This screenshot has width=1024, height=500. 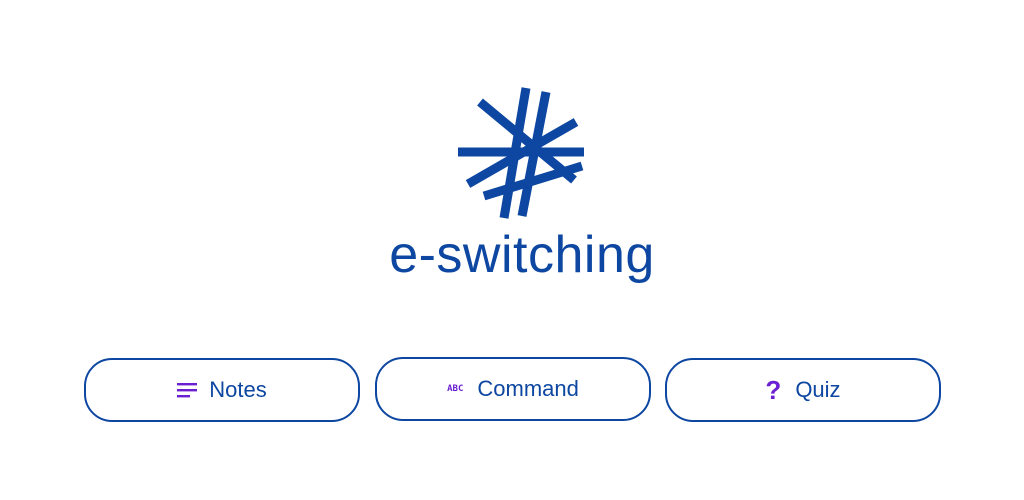 What do you see at coordinates (238, 389) in the screenshot?
I see `notes-button-label: Notes` at bounding box center [238, 389].